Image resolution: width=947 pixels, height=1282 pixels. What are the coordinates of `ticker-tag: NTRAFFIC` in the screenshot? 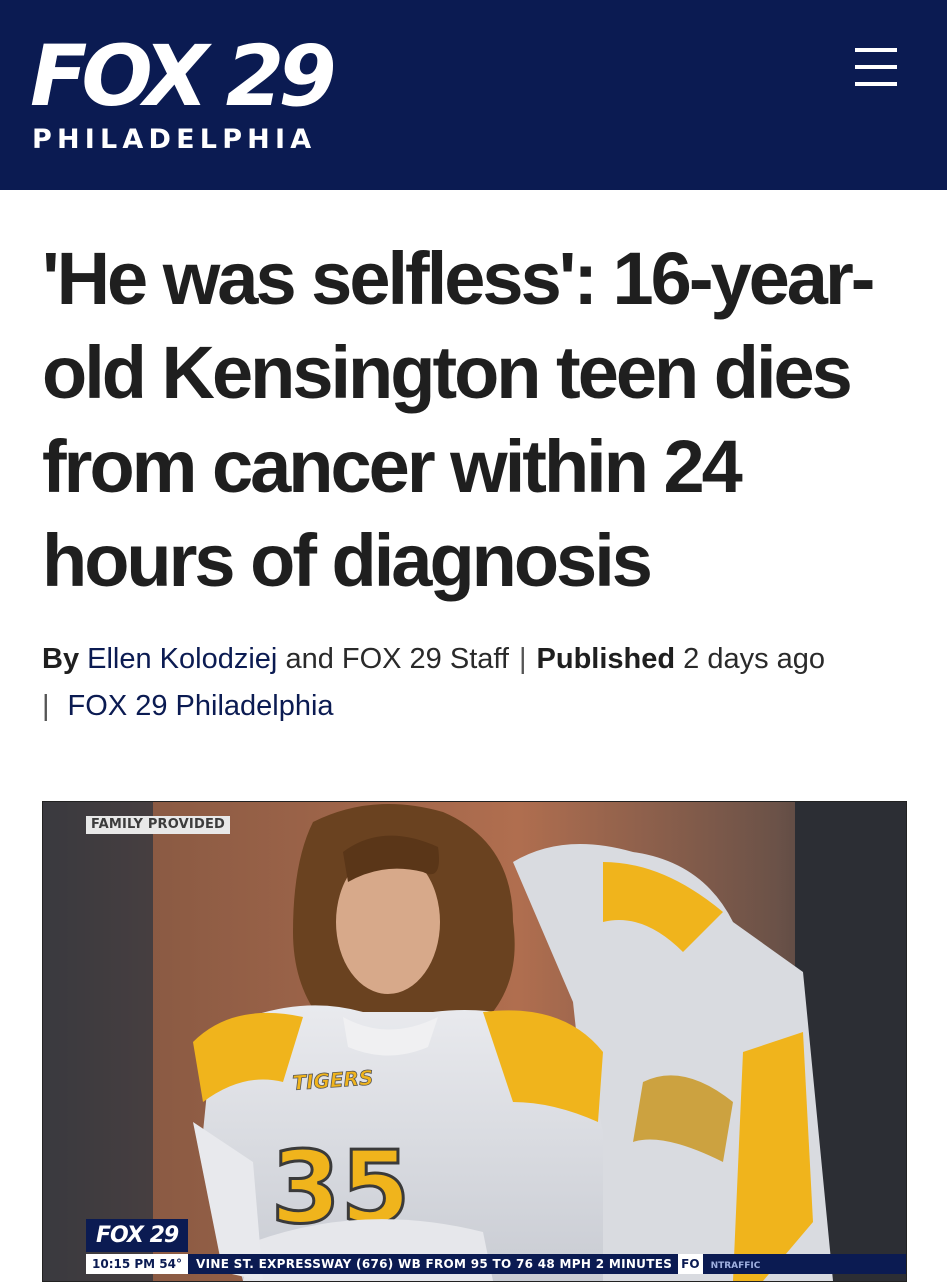 It's located at (735, 1266).